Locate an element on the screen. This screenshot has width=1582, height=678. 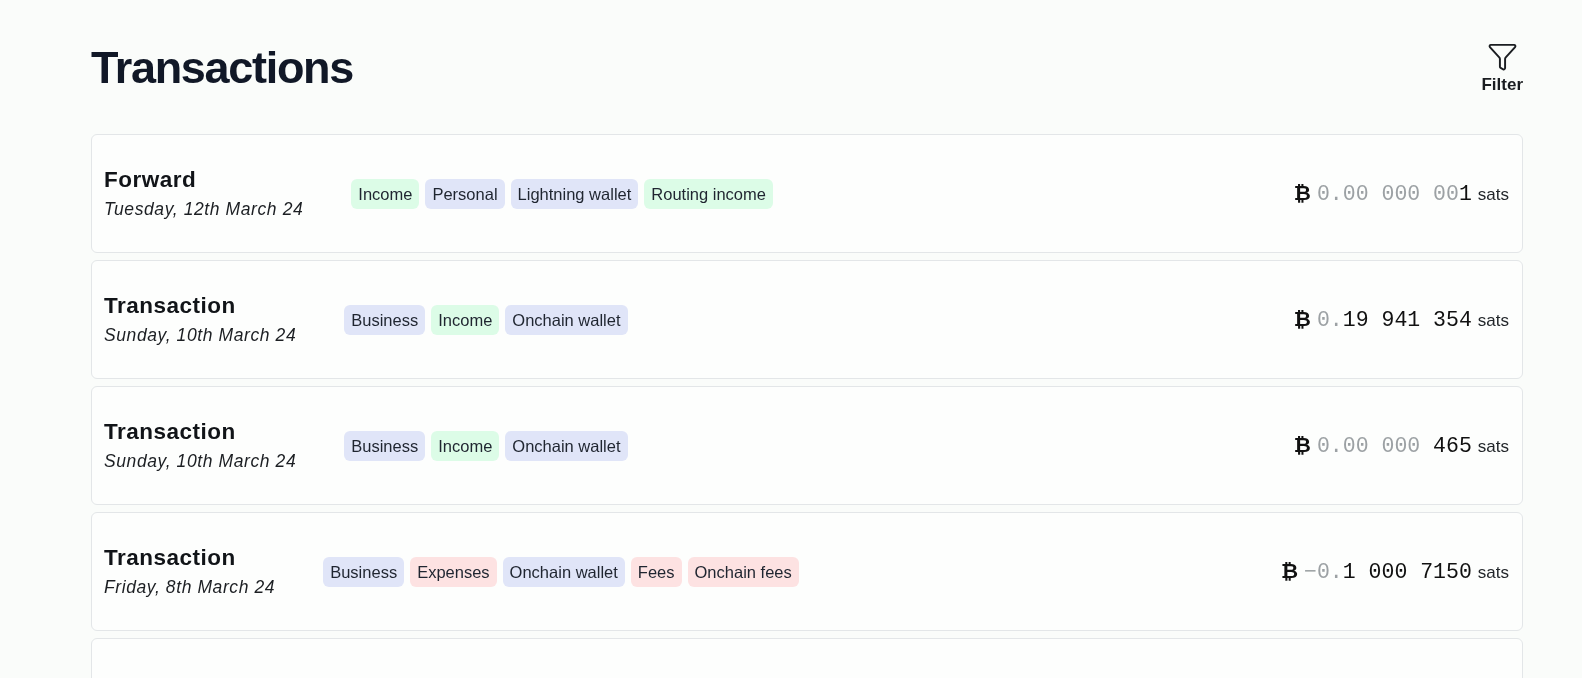
category-tag: Personal is located at coordinates (465, 193).